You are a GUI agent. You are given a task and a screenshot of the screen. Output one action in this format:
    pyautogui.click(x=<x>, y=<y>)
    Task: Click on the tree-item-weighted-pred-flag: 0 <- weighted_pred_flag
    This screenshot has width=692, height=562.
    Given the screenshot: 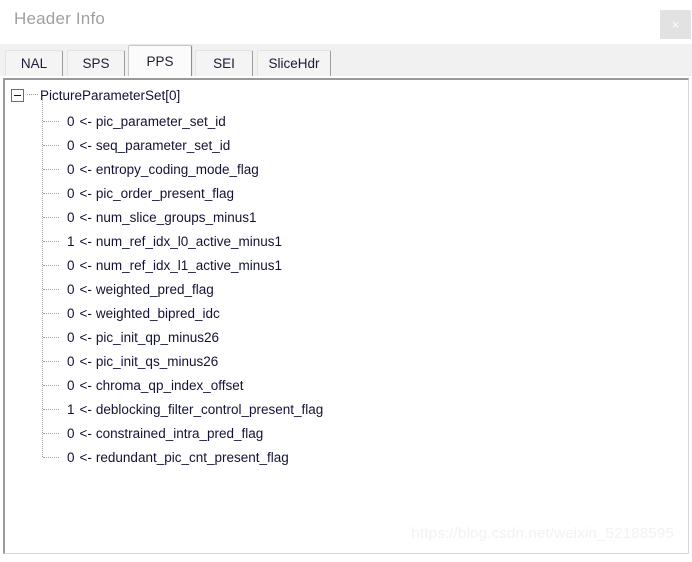 What is the action you would take?
    pyautogui.click(x=140, y=289)
    